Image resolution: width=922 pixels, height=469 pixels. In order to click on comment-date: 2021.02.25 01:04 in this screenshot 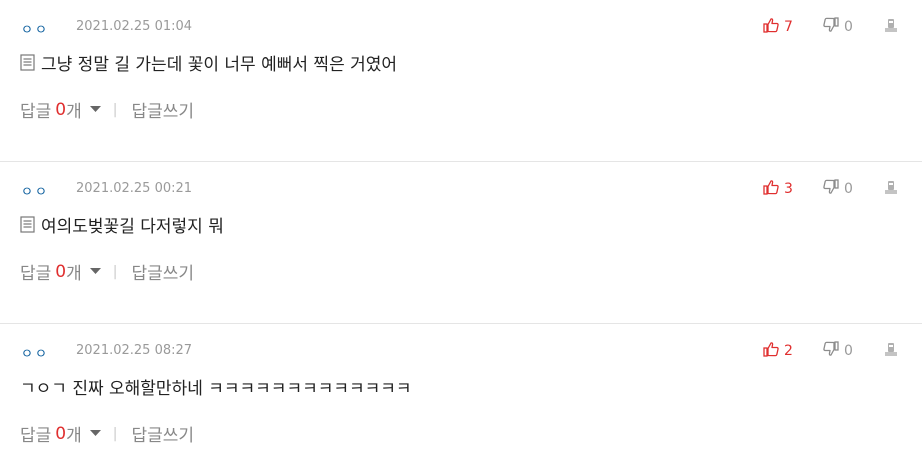, I will do `click(134, 26)`.